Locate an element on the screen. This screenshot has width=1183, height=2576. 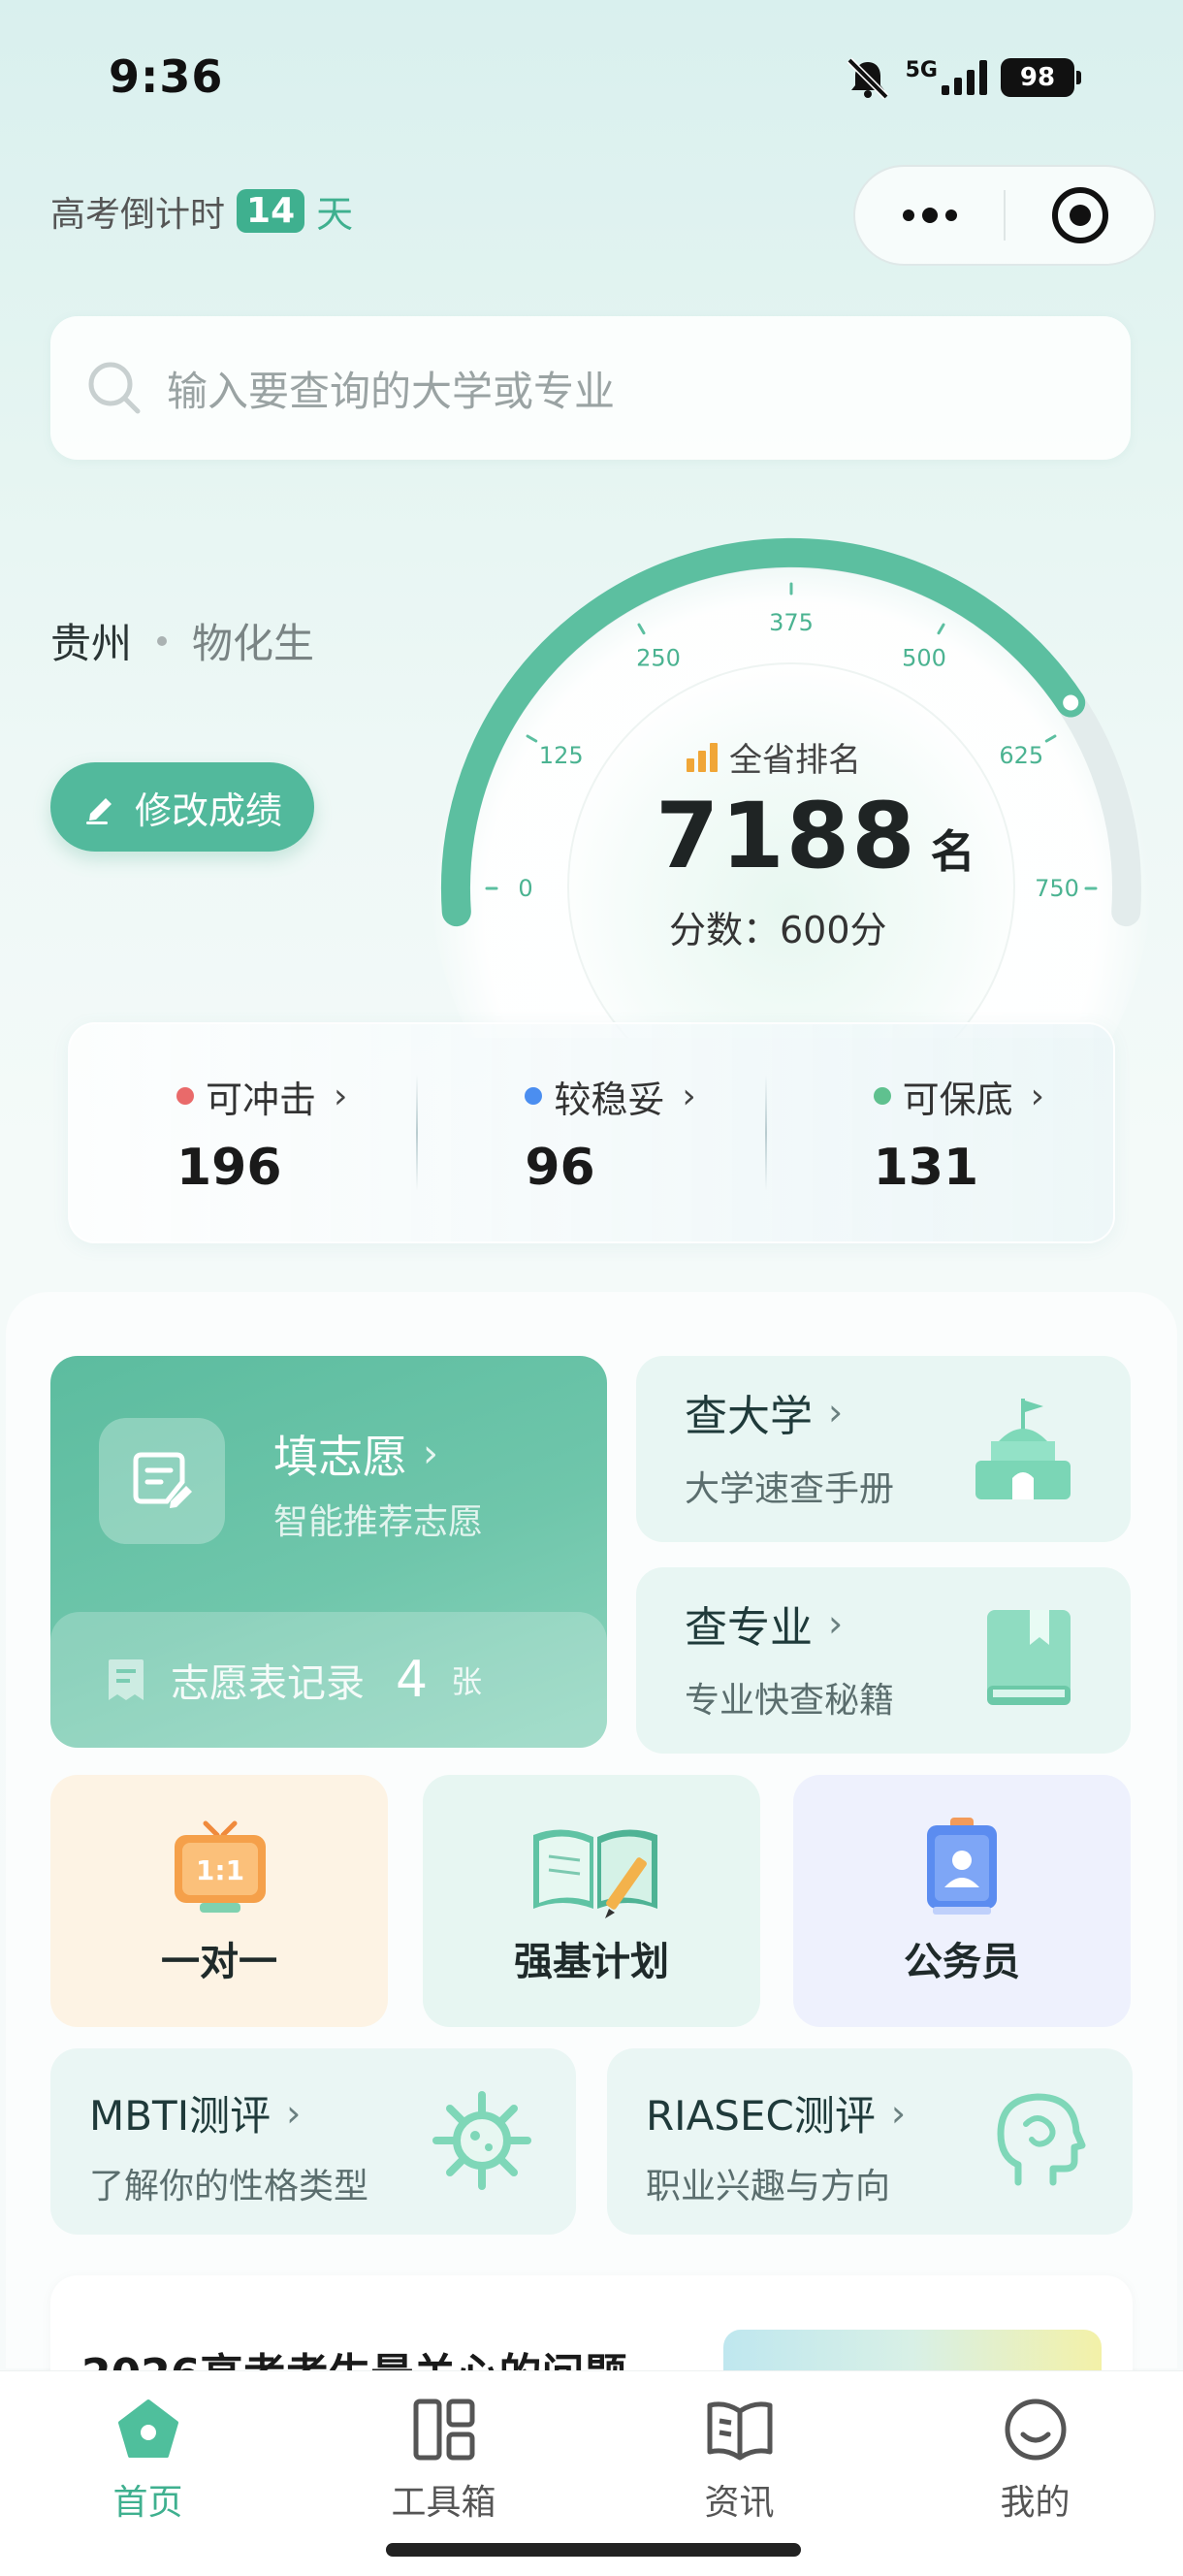
gauge-tick-label: 500 is located at coordinates (924, 658).